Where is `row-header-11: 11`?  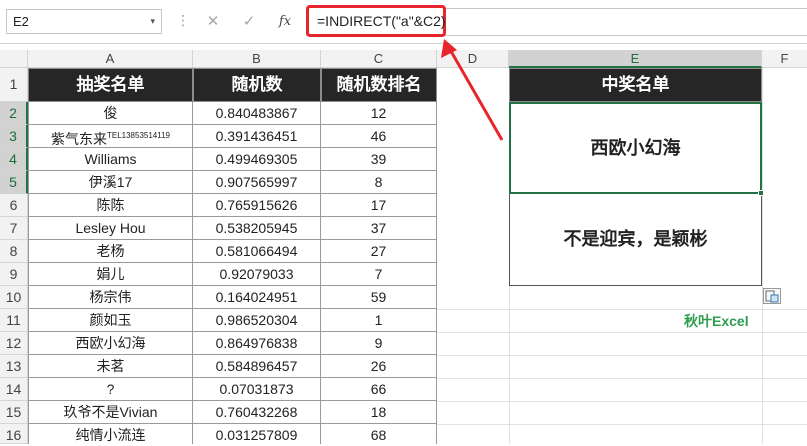 row-header-11: 11 is located at coordinates (14, 320).